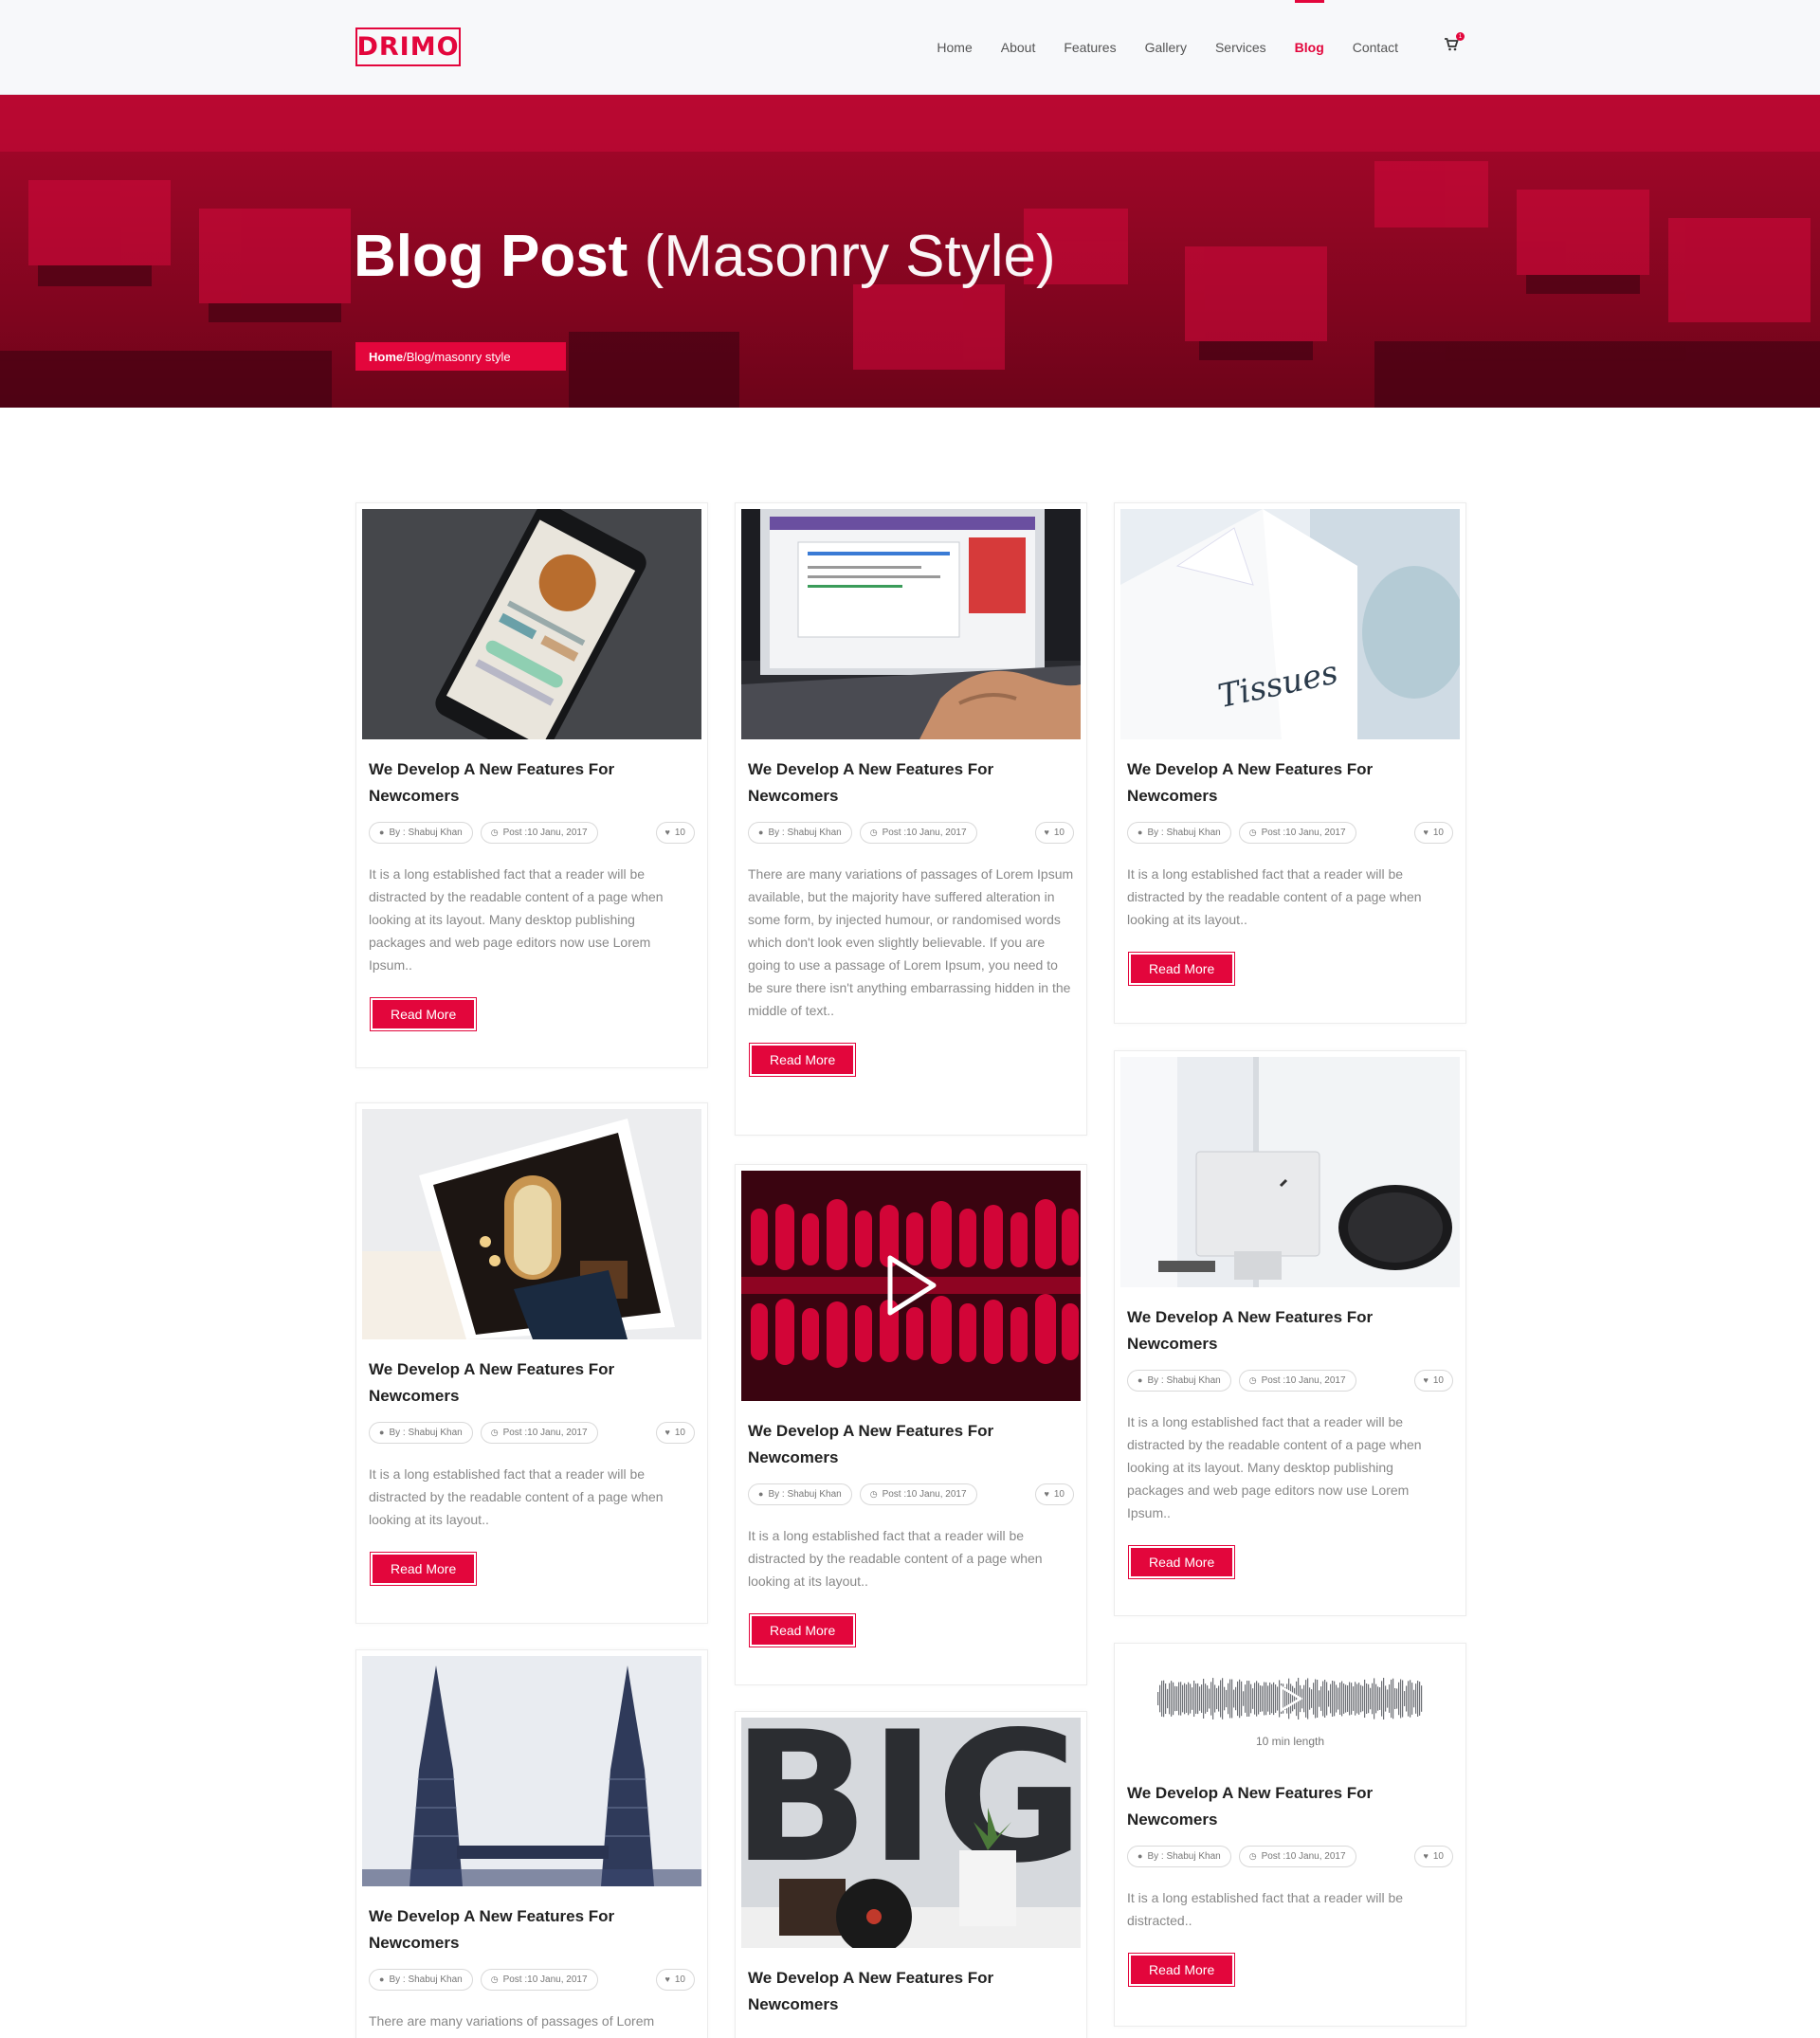 Image resolution: width=1820 pixels, height=2038 pixels. Describe the element at coordinates (1460, 36) in the screenshot. I see `cart-count-badge: 1` at that location.